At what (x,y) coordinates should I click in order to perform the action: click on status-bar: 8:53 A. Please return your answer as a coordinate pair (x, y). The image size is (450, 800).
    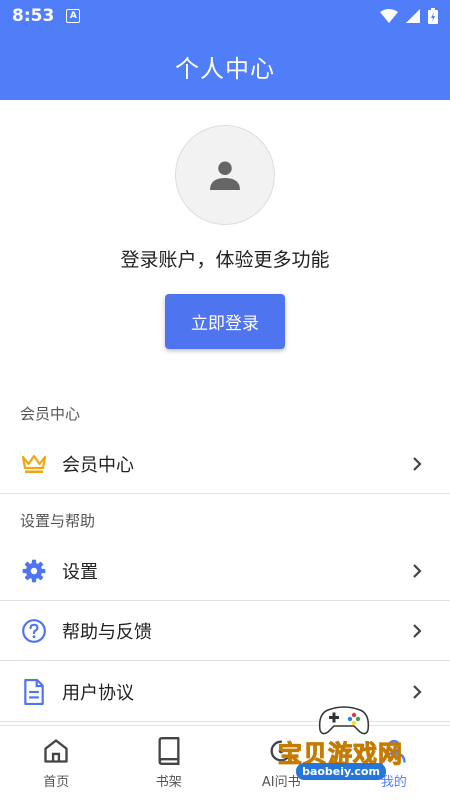
    Looking at the image, I should click on (225, 16).